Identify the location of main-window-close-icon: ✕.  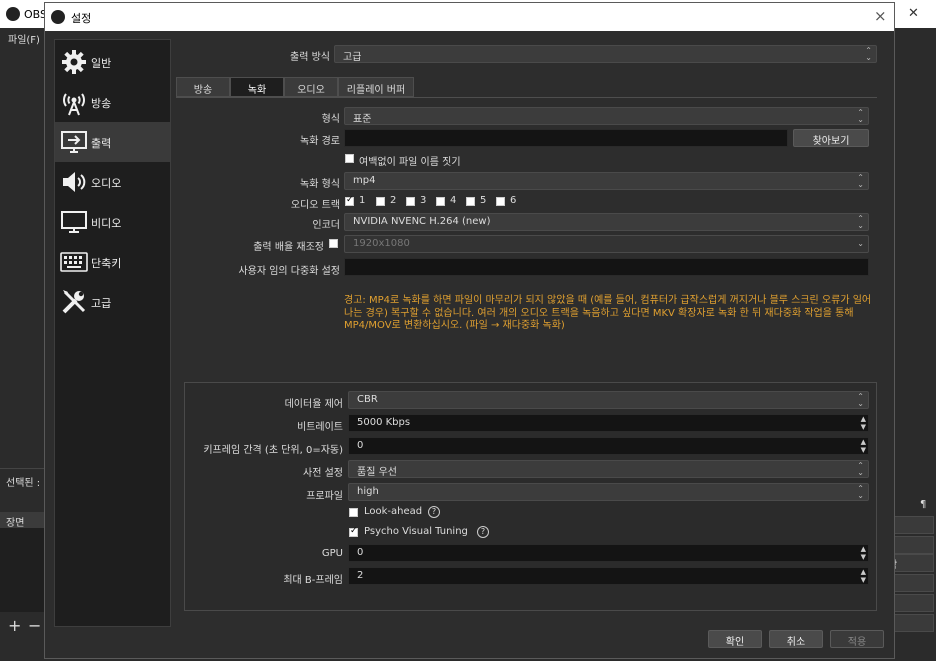
(913, 13).